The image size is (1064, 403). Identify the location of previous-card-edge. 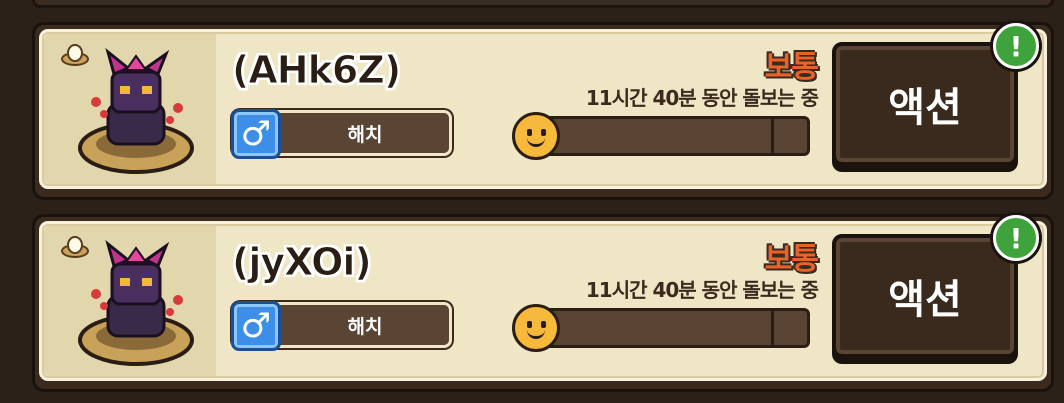
(543, 4).